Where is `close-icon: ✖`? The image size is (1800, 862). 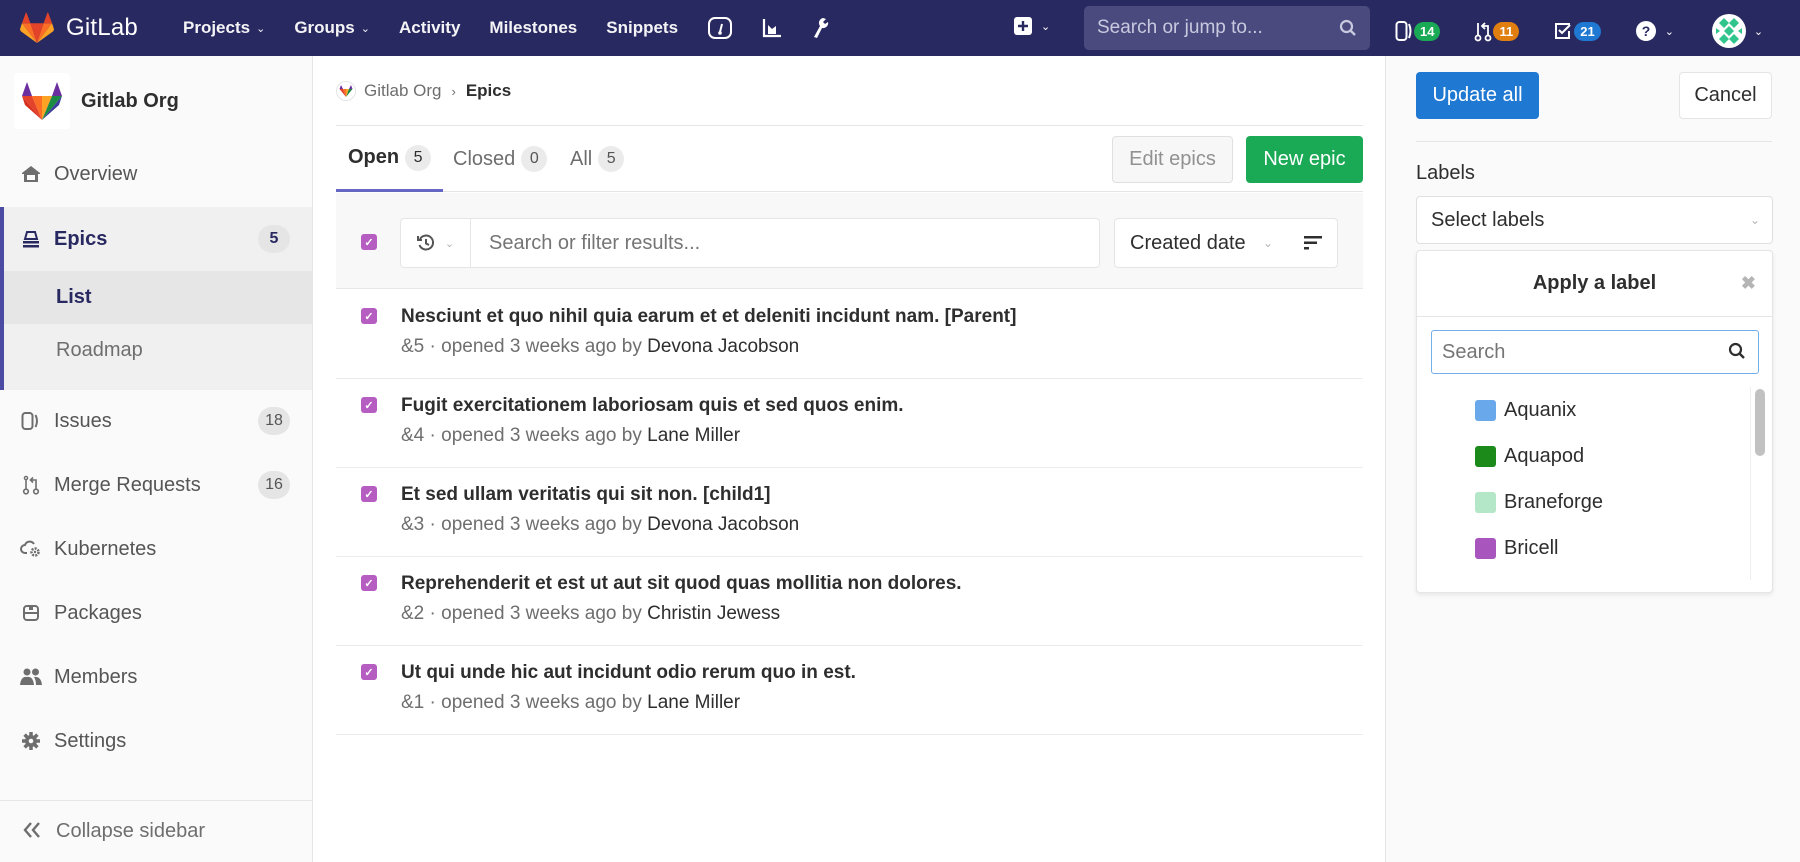 close-icon: ✖ is located at coordinates (1748, 283).